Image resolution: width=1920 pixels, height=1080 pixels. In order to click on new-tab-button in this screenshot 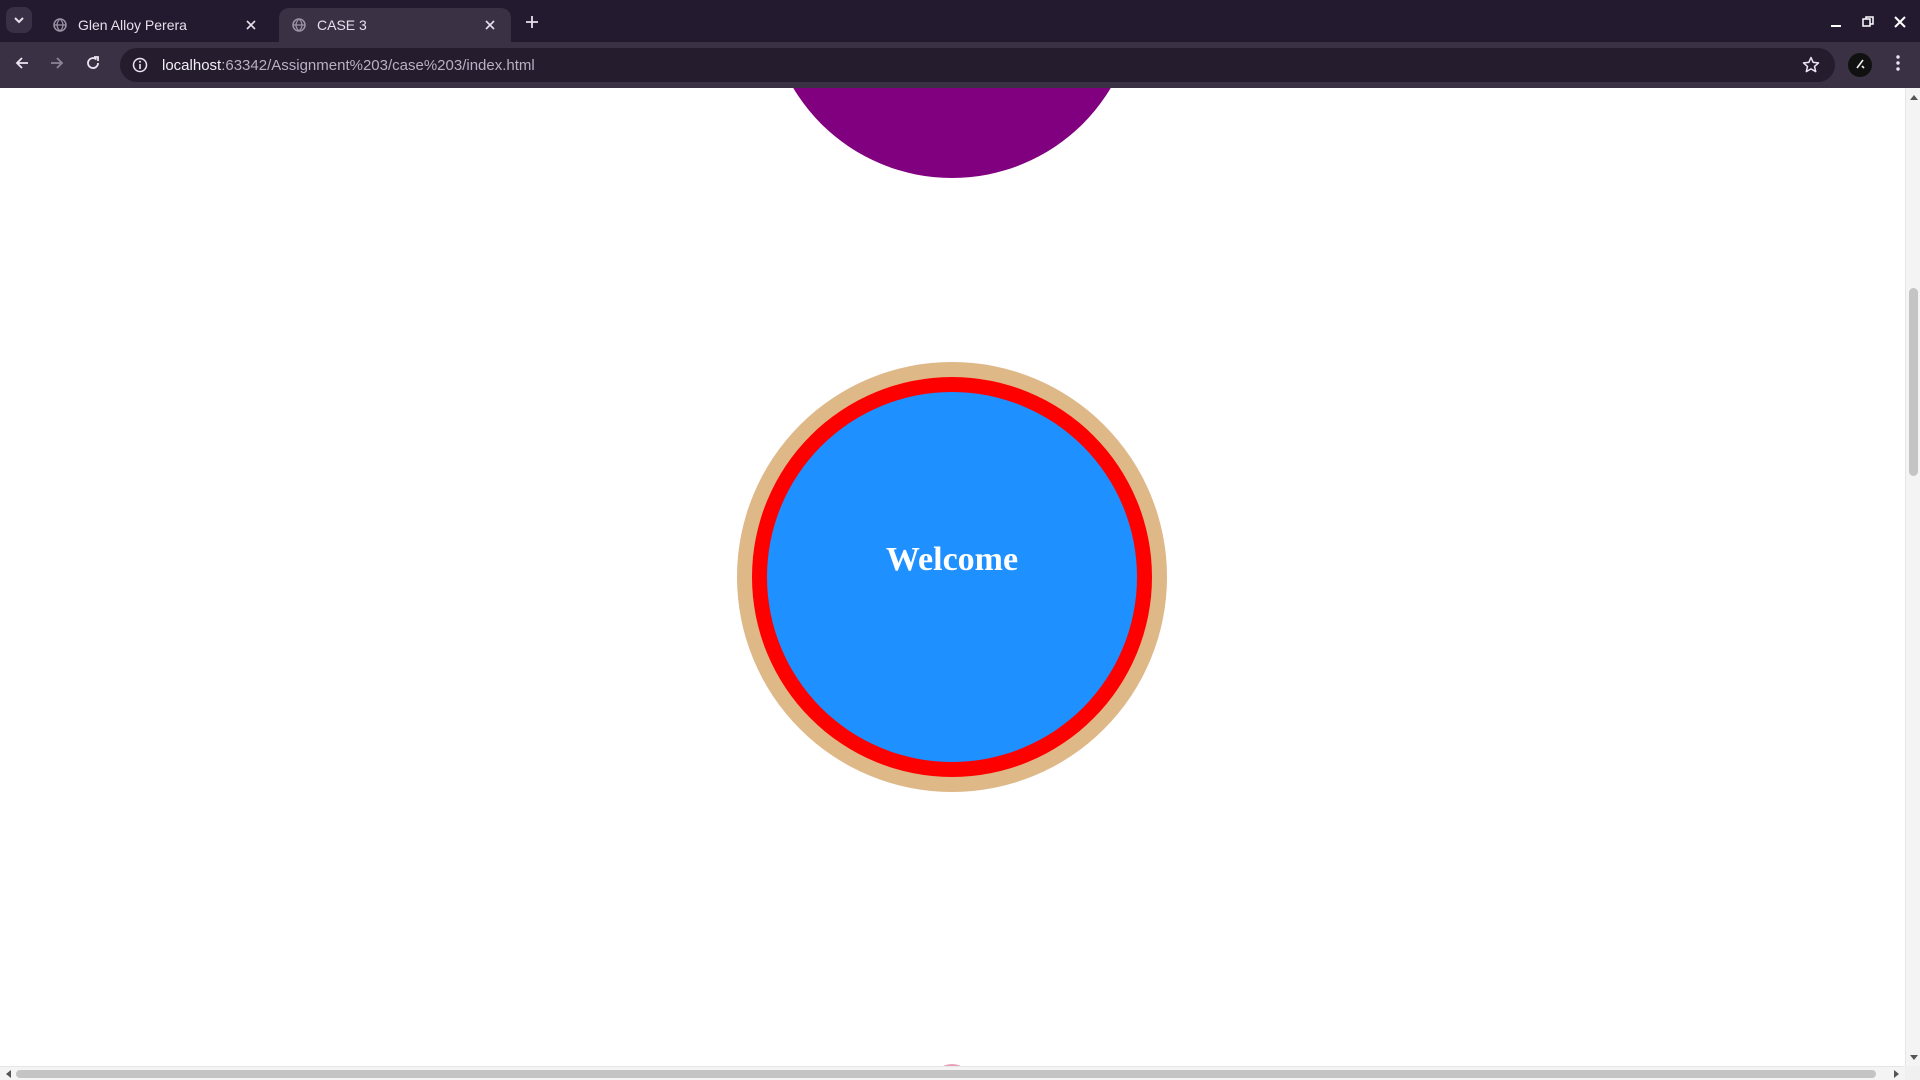, I will do `click(532, 22)`.